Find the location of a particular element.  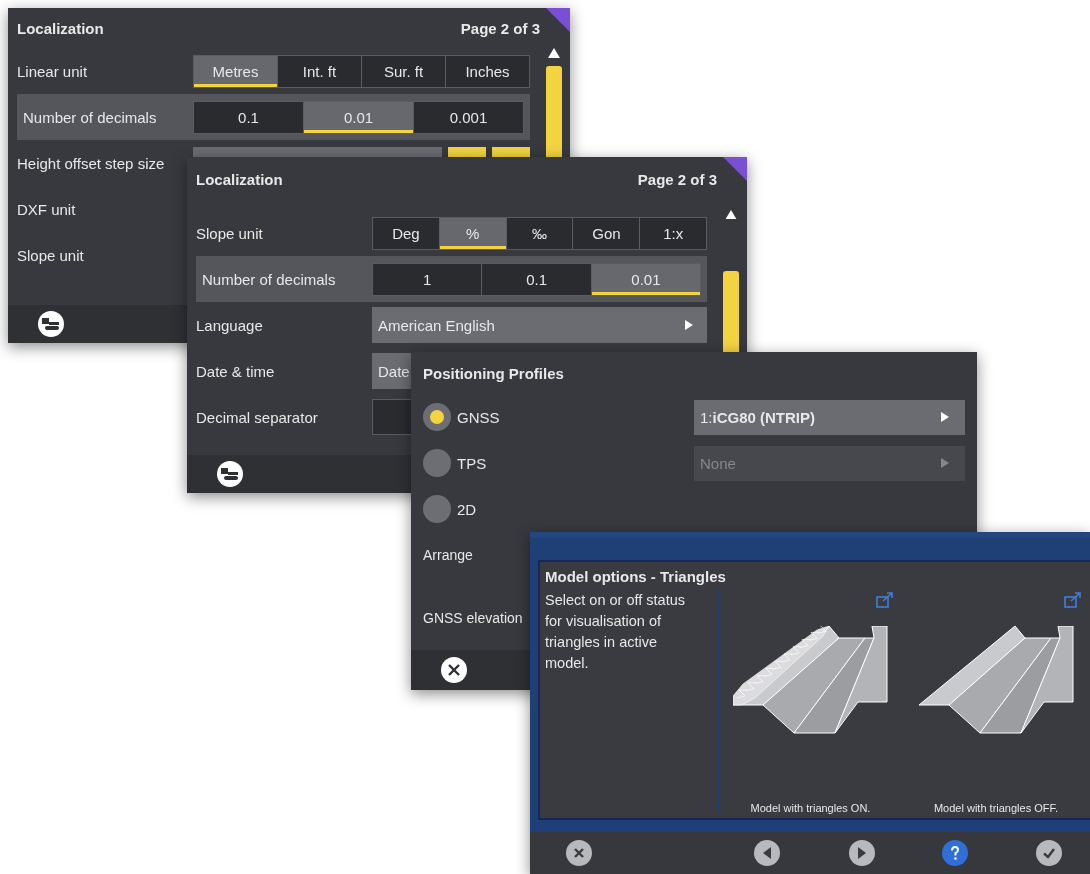

close-icon is located at coordinates (454, 670).